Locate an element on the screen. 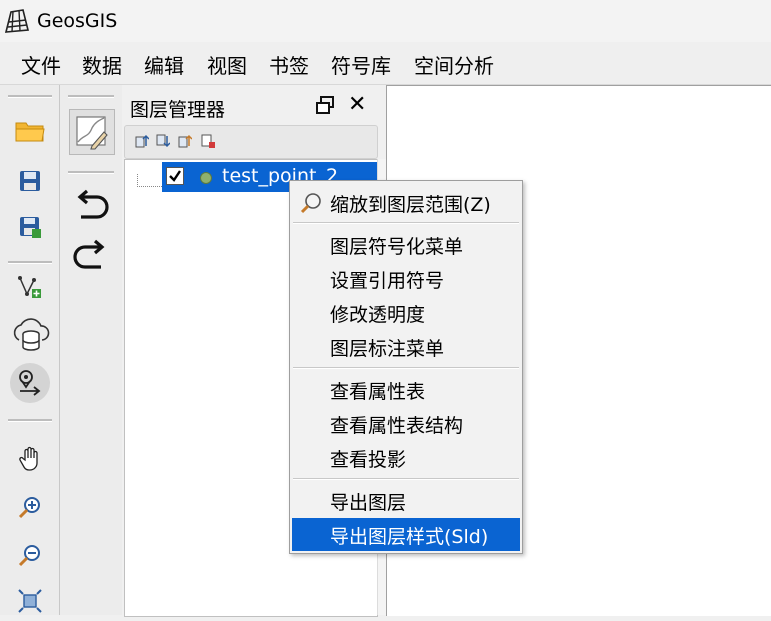 The height and width of the screenshot is (621, 771). menu-view-projection: 查看投影 is located at coordinates (406, 457).